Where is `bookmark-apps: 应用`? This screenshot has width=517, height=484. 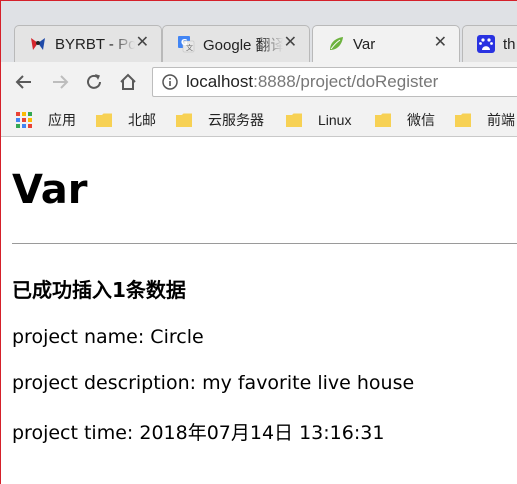 bookmark-apps: 应用 is located at coordinates (46, 120).